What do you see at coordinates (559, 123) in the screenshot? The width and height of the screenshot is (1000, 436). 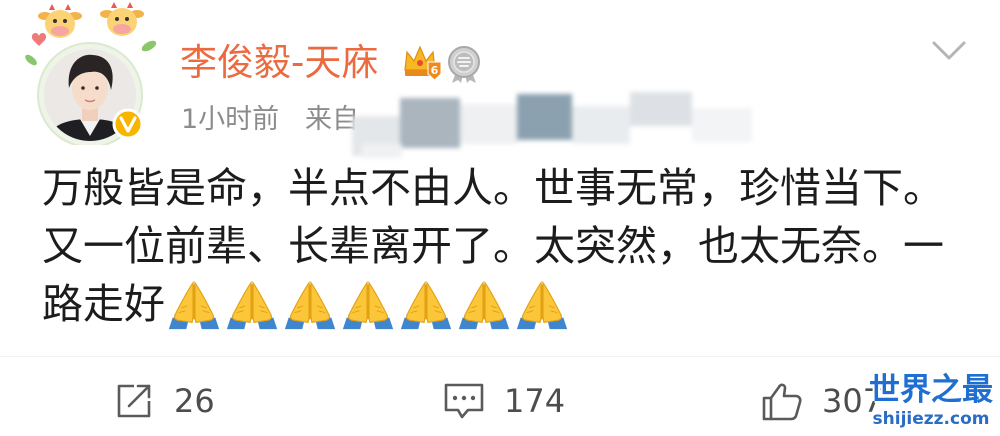 I see `mosaic-blur` at bounding box center [559, 123].